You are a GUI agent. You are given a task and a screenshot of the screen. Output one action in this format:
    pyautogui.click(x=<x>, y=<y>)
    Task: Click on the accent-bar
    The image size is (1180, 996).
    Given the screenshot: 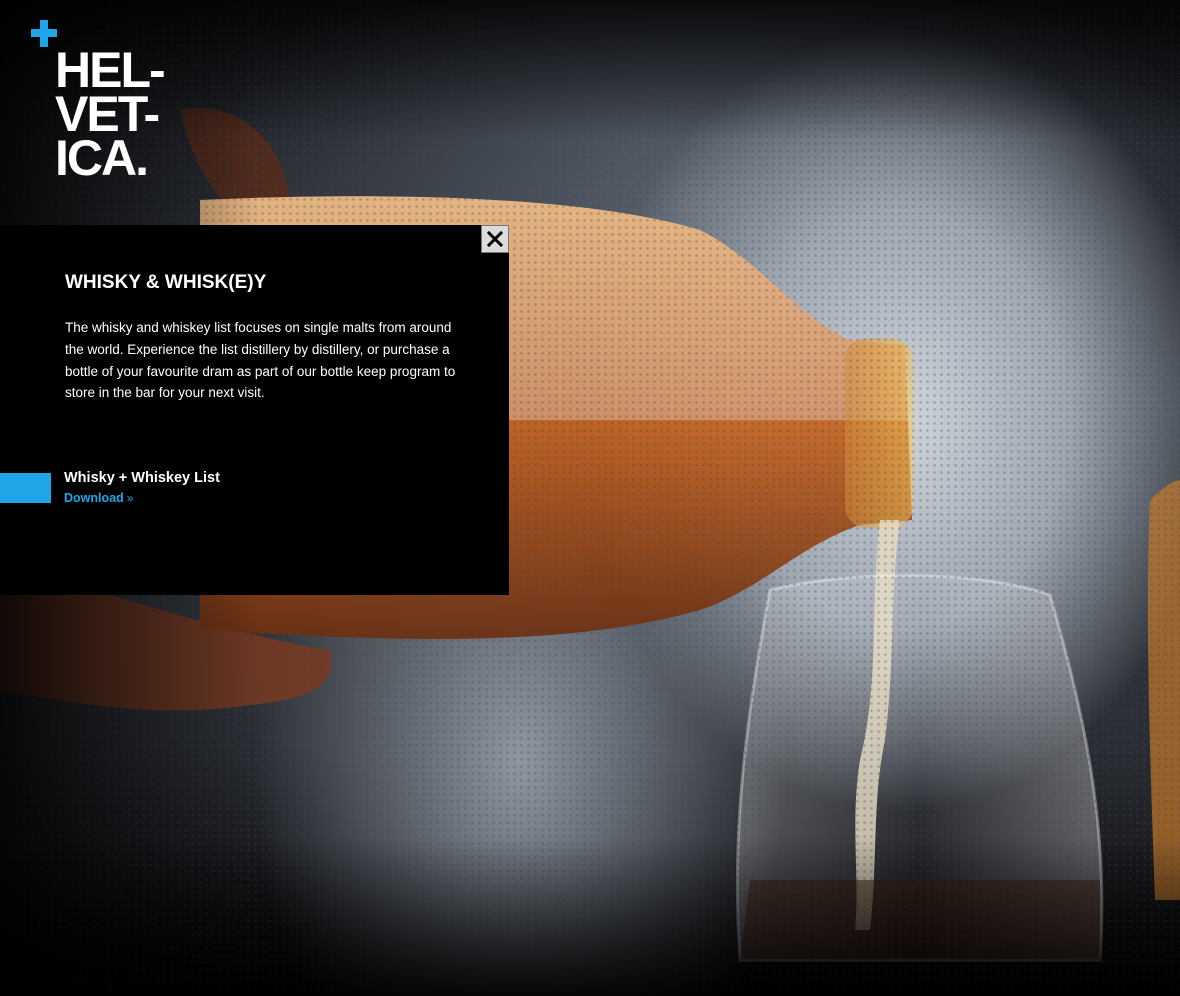 What is the action you would take?
    pyautogui.click(x=25, y=488)
    